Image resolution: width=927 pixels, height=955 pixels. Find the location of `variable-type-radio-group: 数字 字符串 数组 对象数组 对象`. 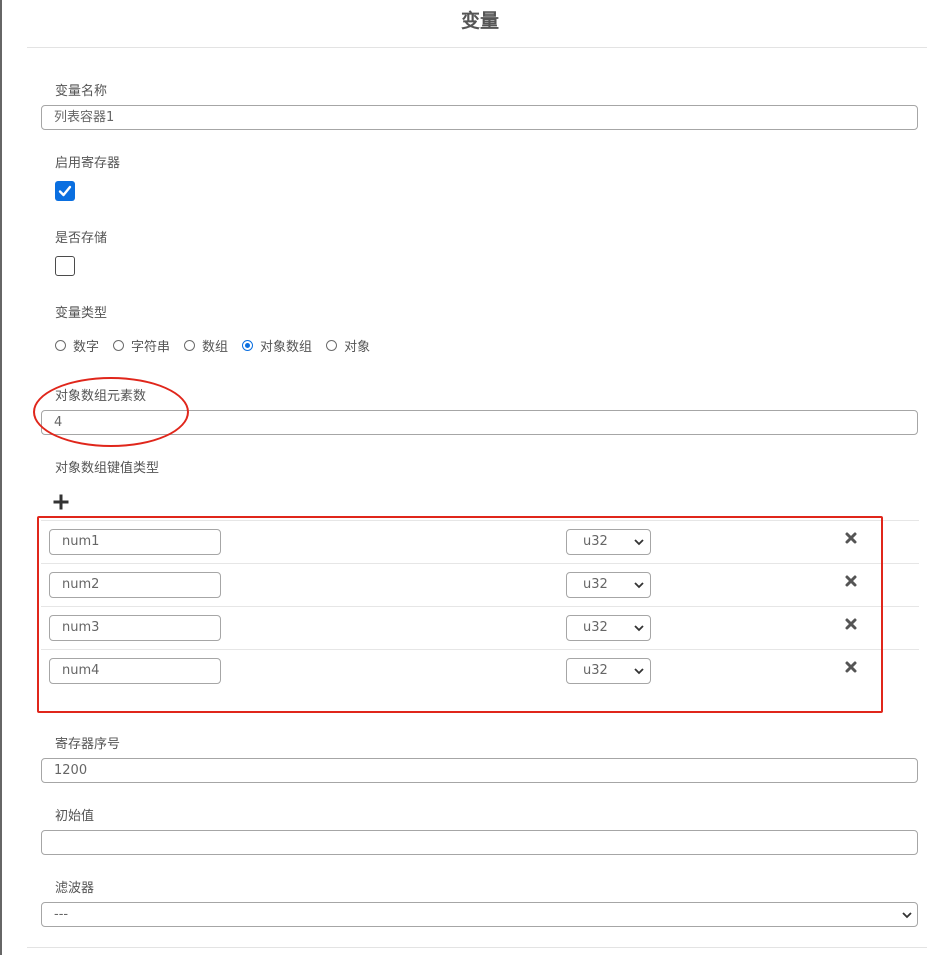

variable-type-radio-group: 数字 字符串 数组 对象数组 对象 is located at coordinates (219, 345).